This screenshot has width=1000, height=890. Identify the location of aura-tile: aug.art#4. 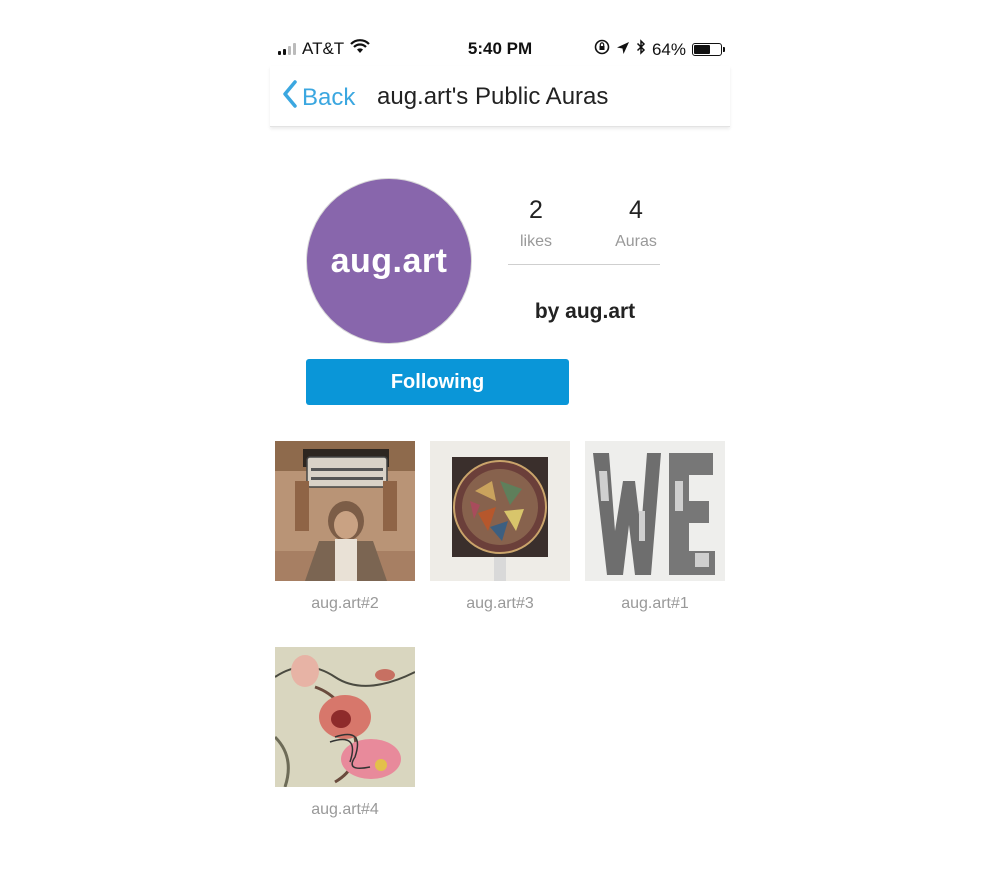
(345, 733).